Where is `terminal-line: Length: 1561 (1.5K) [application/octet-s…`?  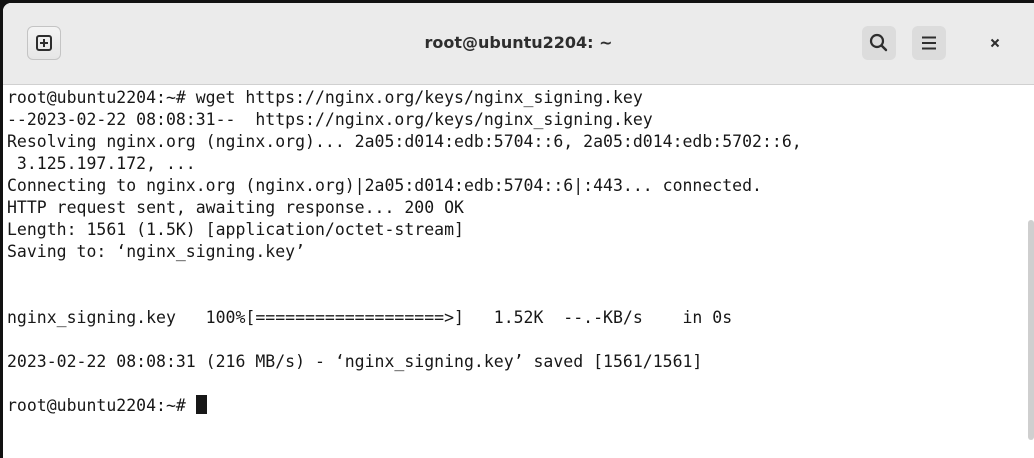
terminal-line: Length: 1561 (1.5K) [application/octet-s… is located at coordinates (235, 229).